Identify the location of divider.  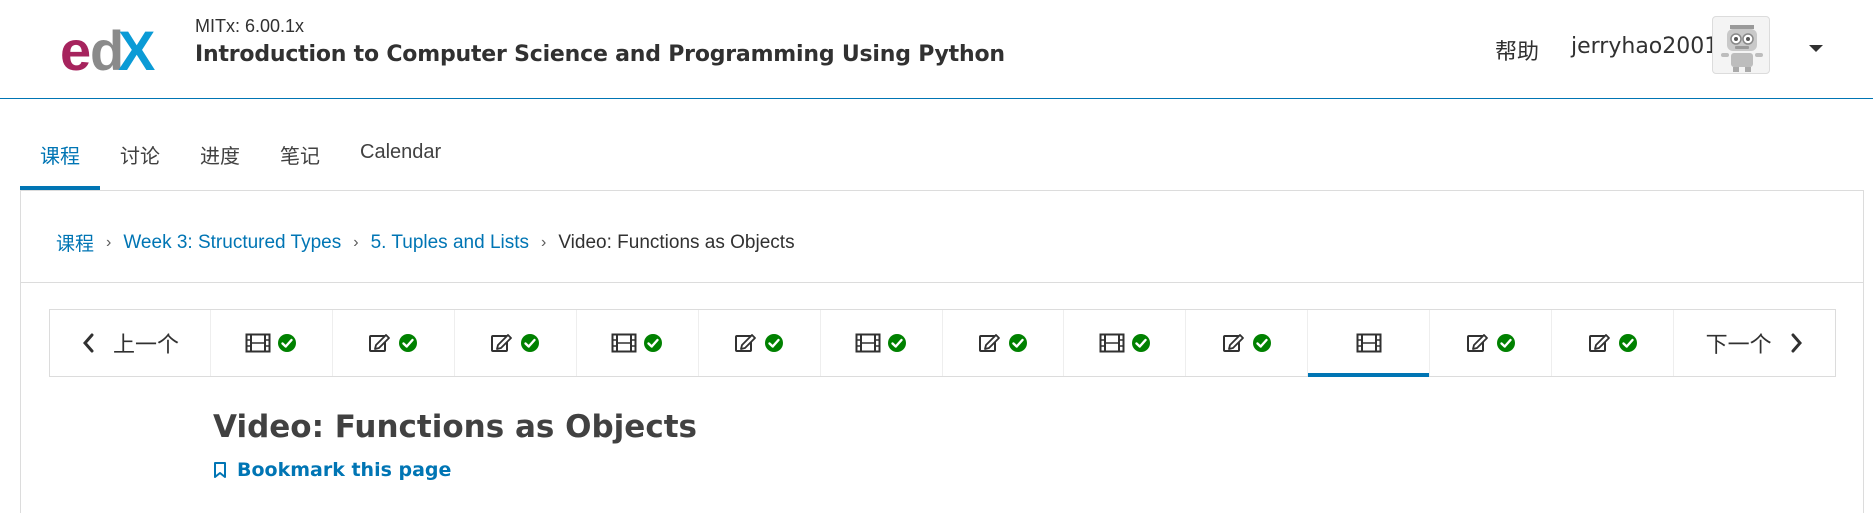
(942, 282).